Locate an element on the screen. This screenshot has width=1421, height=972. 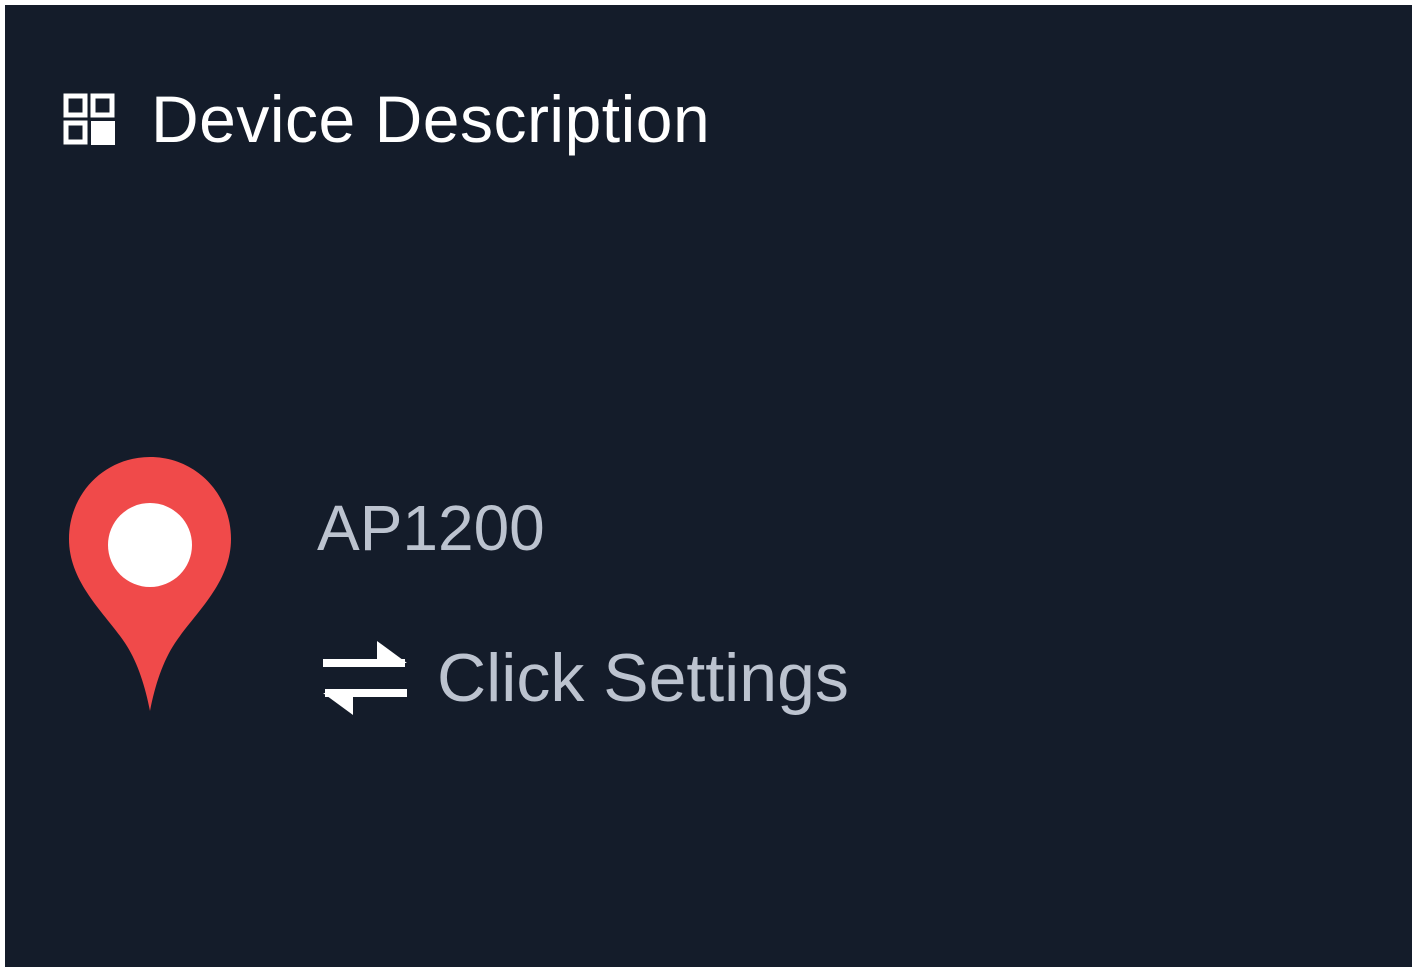
click-settings-link: Click Settings is located at coordinates (583, 678).